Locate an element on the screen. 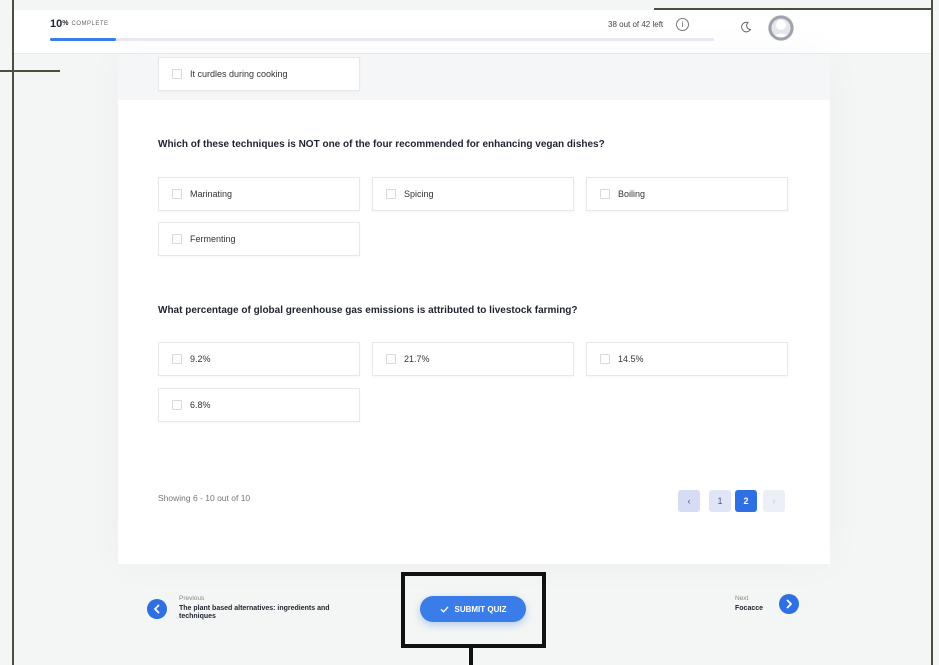  pagination-page-1: 1 is located at coordinates (720, 501).